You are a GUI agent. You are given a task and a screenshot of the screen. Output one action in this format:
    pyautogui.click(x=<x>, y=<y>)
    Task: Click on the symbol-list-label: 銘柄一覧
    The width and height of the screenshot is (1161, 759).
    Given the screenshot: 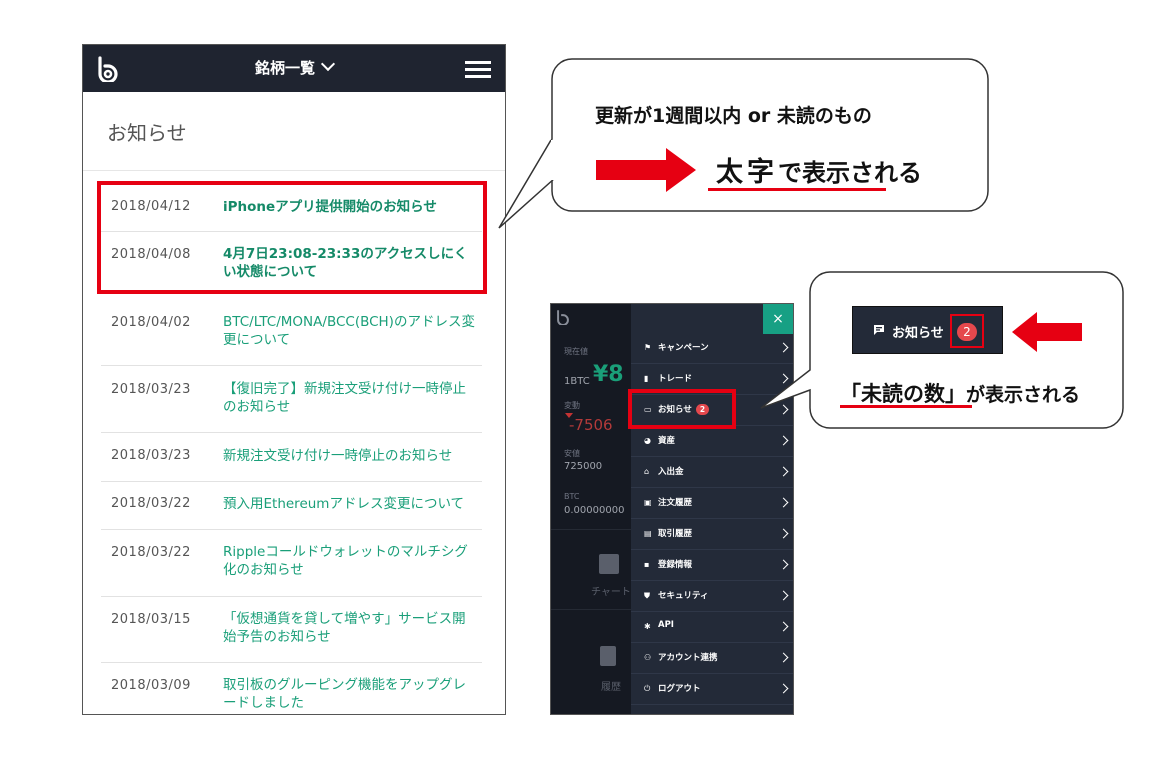 What is the action you would take?
    pyautogui.click(x=284, y=68)
    